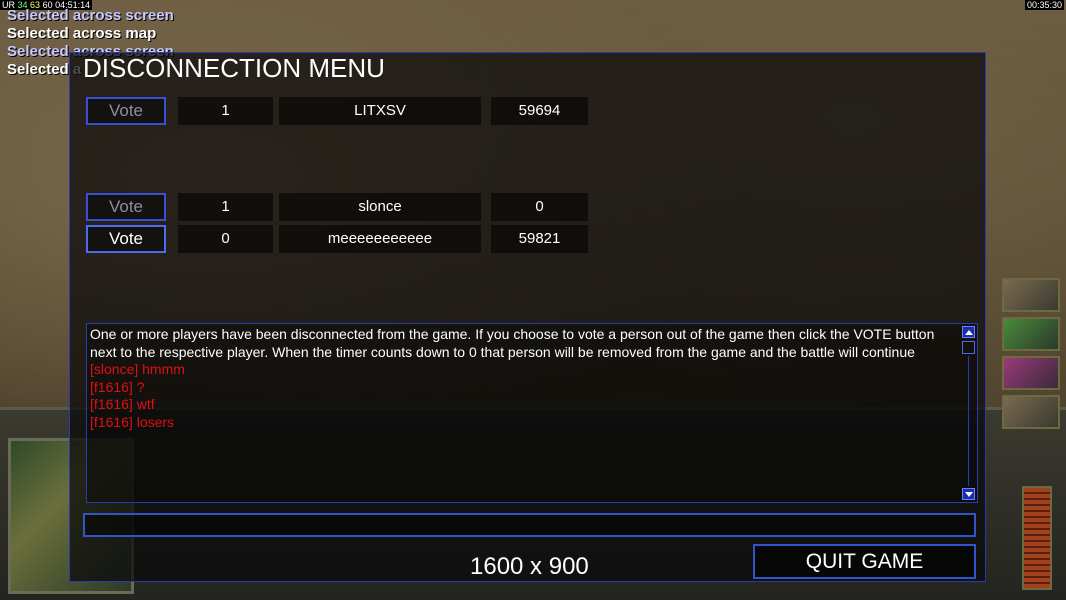 This screenshot has width=1066, height=600. Describe the element at coordinates (1044, 5) in the screenshot. I see `game-clock: 00:35:30` at that location.